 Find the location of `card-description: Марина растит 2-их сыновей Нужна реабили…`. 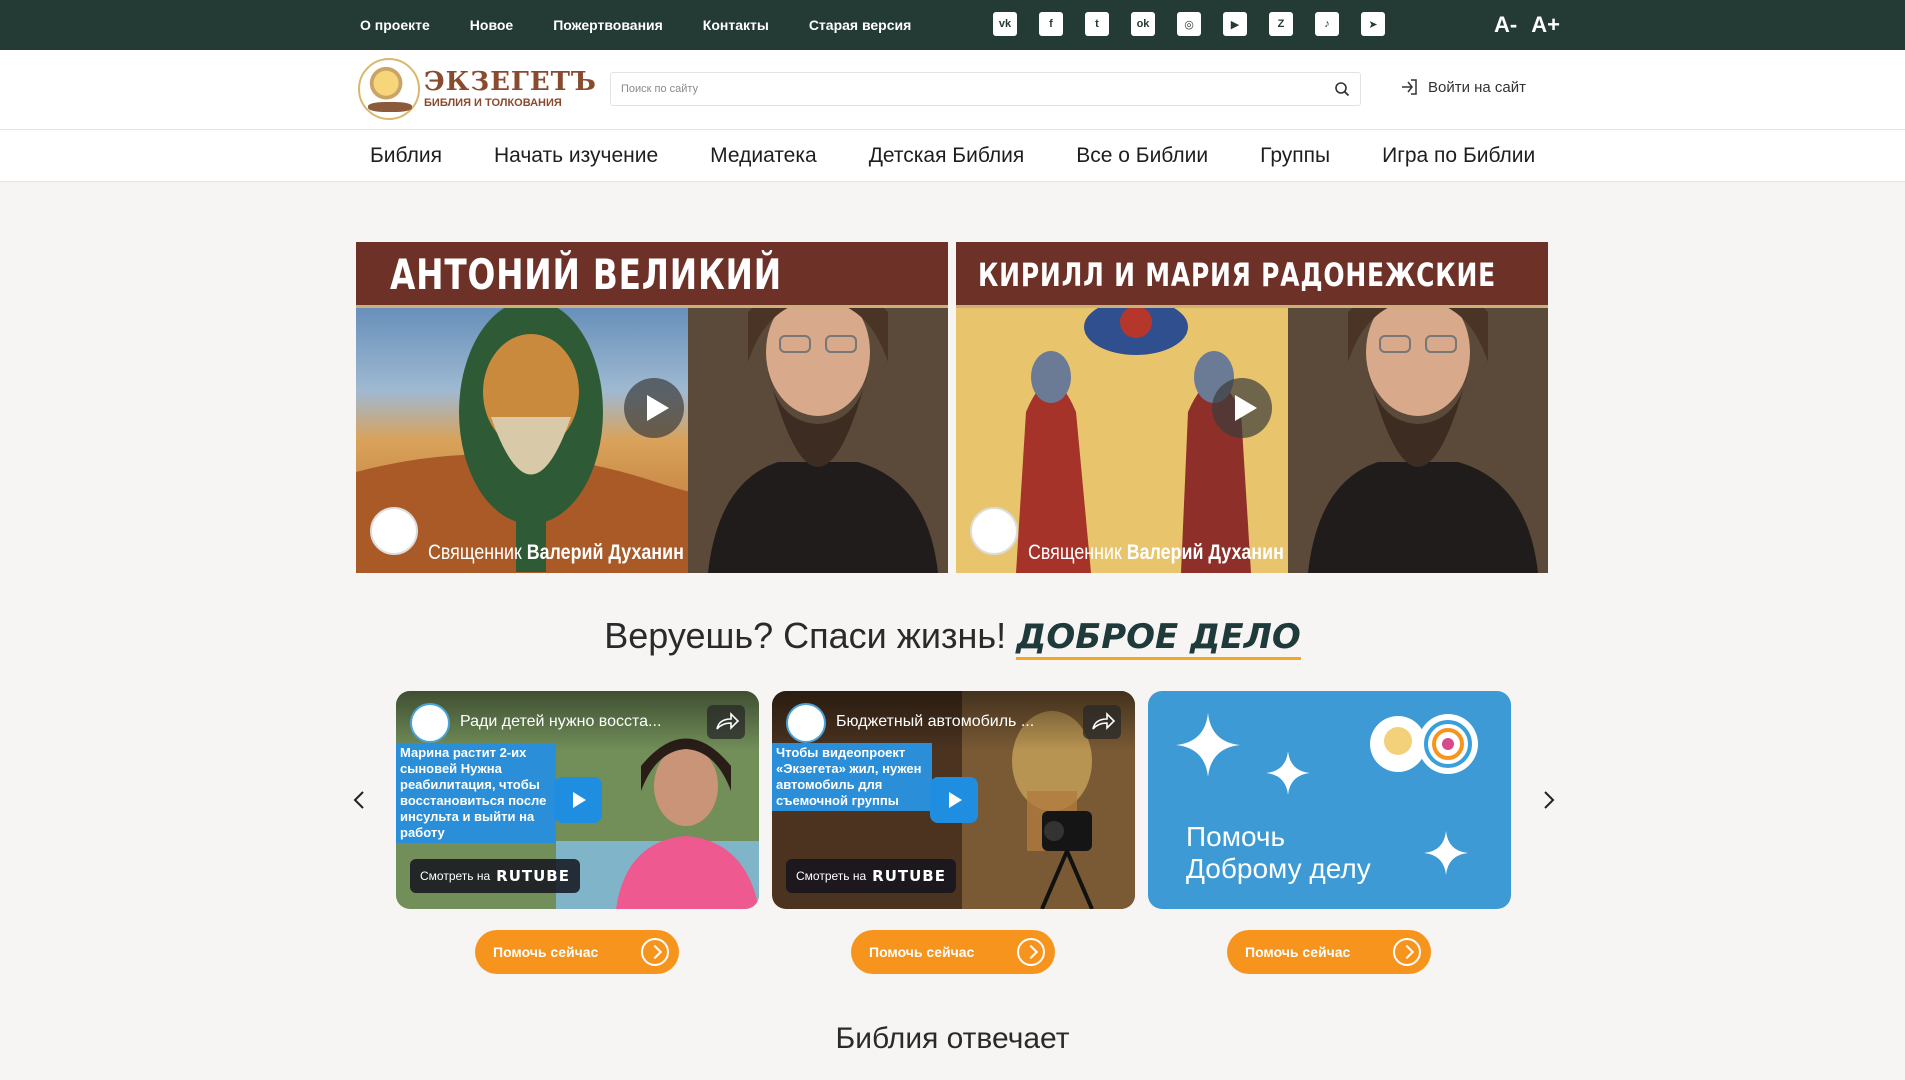

card-description: Марина растит 2-их сыновей Нужна реабили… is located at coordinates (476, 793).